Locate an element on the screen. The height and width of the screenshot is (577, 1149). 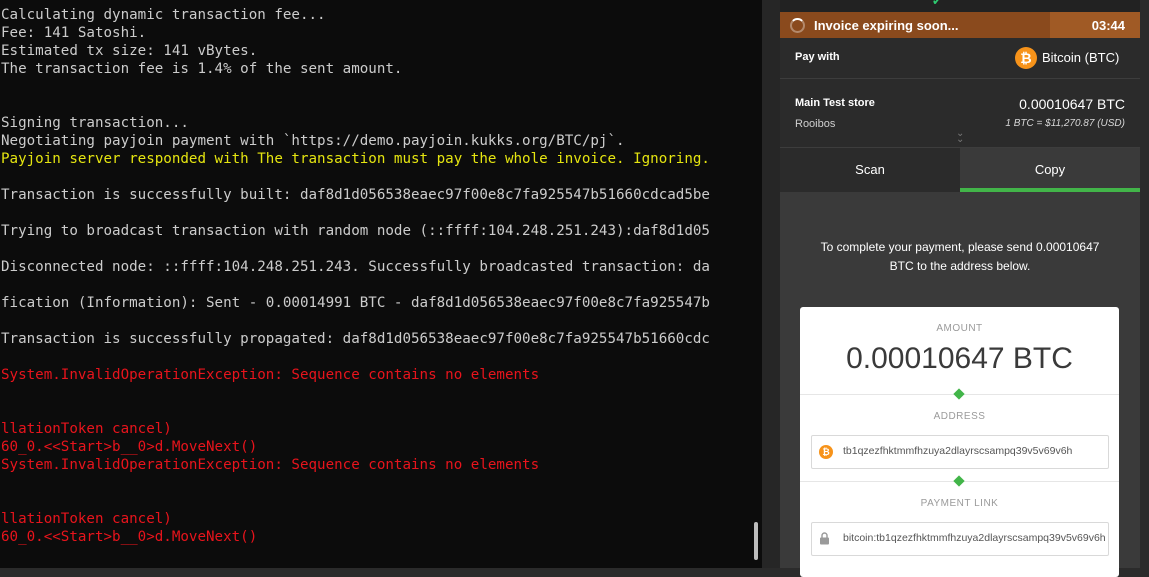
item-name: Rooibos is located at coordinates (815, 124).